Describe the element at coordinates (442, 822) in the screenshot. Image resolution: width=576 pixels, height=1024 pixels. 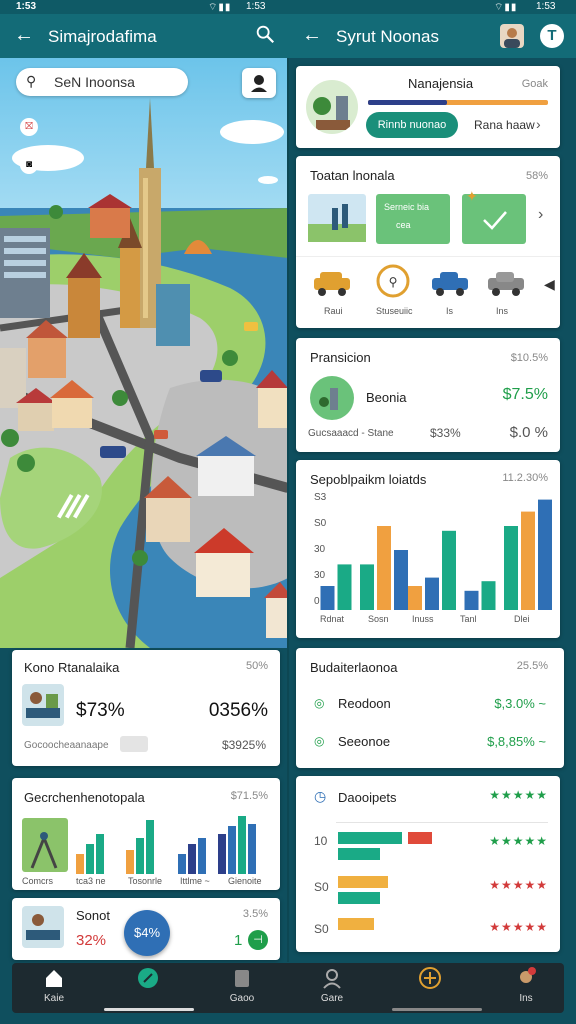
I see `divider` at that location.